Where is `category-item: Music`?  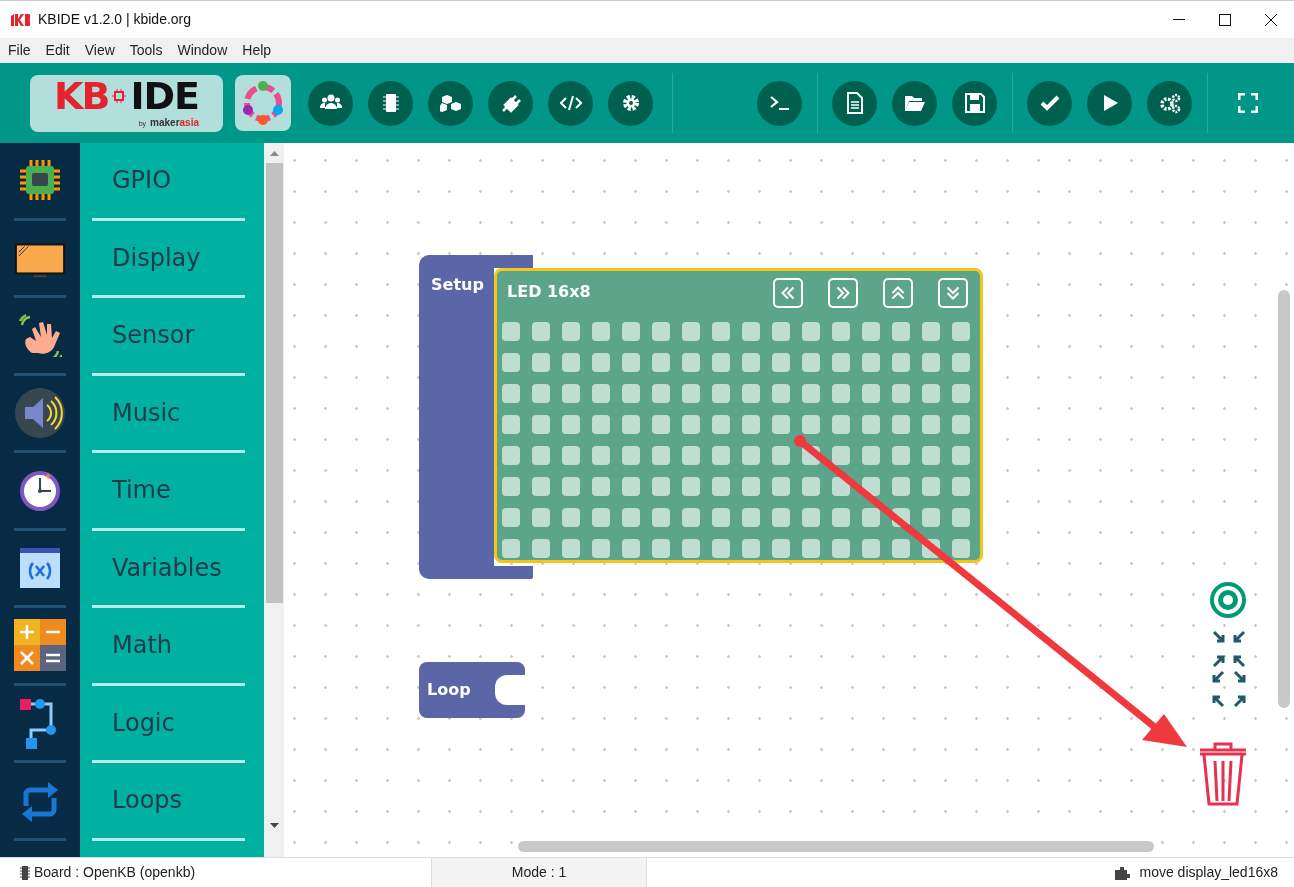
category-item: Music is located at coordinates (168, 414).